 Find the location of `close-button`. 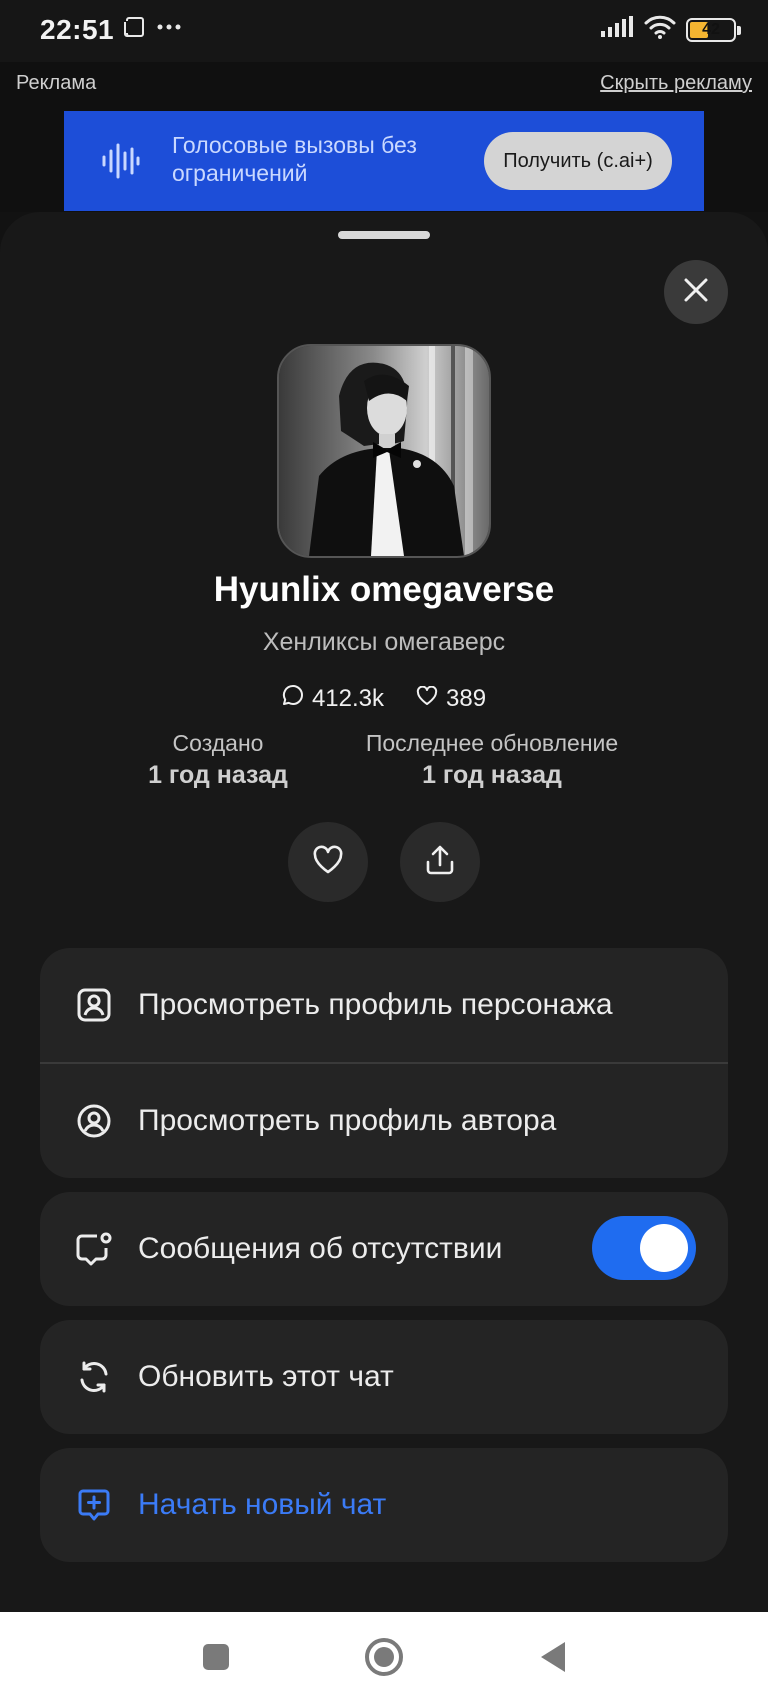

close-button is located at coordinates (696, 292).